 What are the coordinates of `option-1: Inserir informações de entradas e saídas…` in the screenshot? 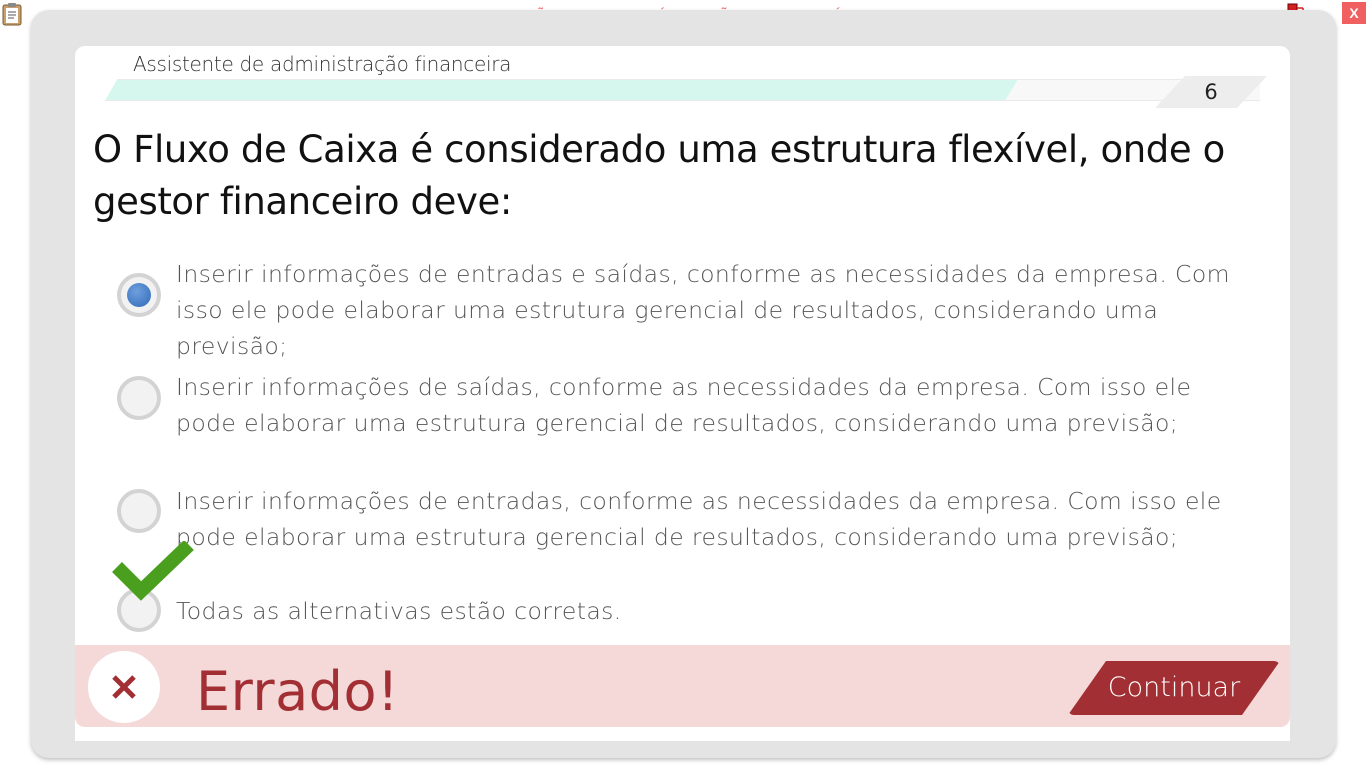 It's located at (677, 308).